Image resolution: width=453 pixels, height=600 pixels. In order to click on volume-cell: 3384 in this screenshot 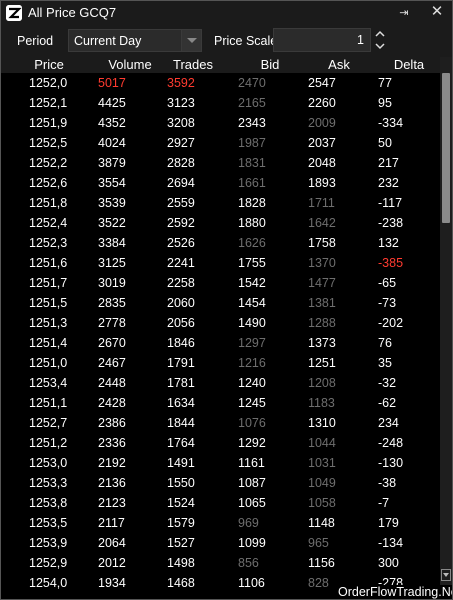, I will do `click(112, 243)`.